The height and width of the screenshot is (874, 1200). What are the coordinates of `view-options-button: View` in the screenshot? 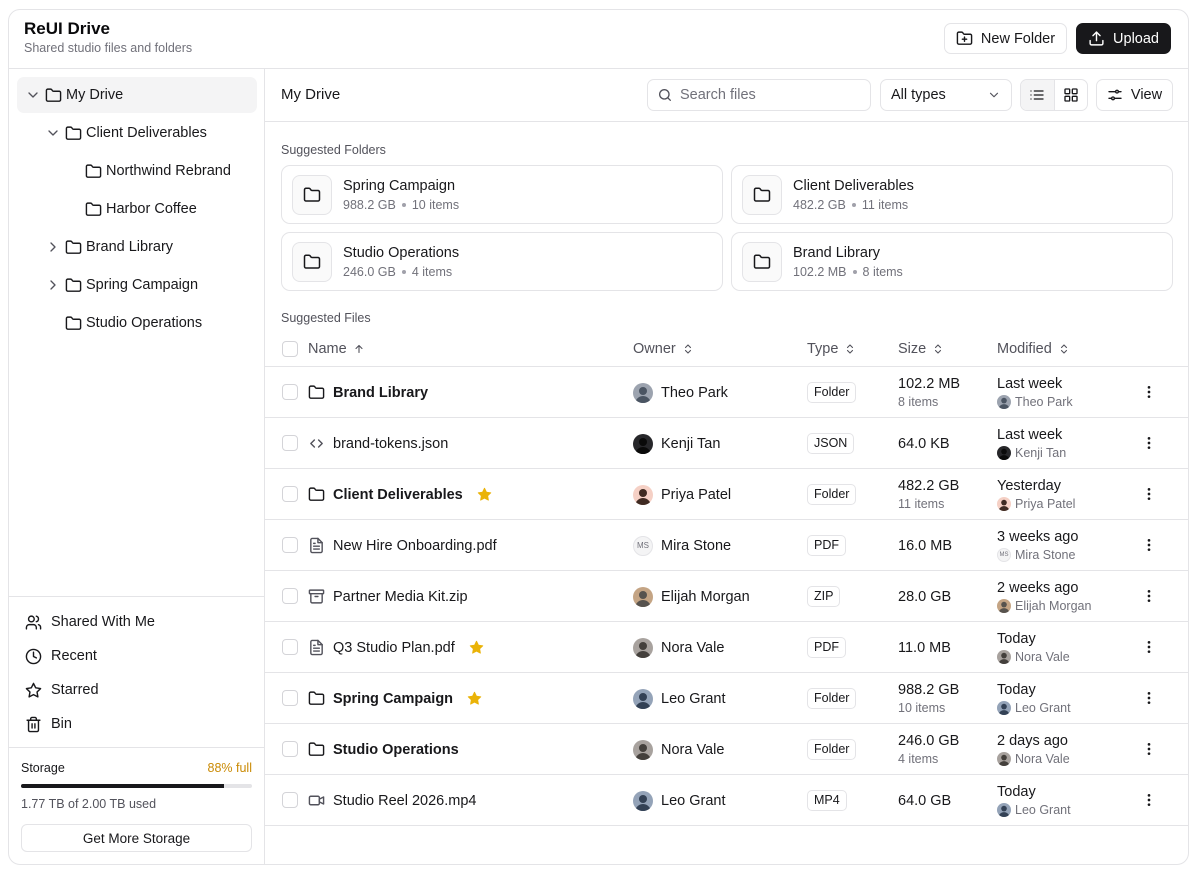 It's located at (1134, 95).